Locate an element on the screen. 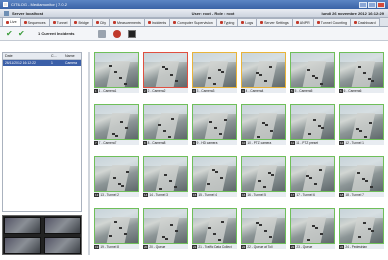 The height and width of the screenshot is (260, 388). tab-tunnel-counting: Tunnel Counting is located at coordinates (331, 22).